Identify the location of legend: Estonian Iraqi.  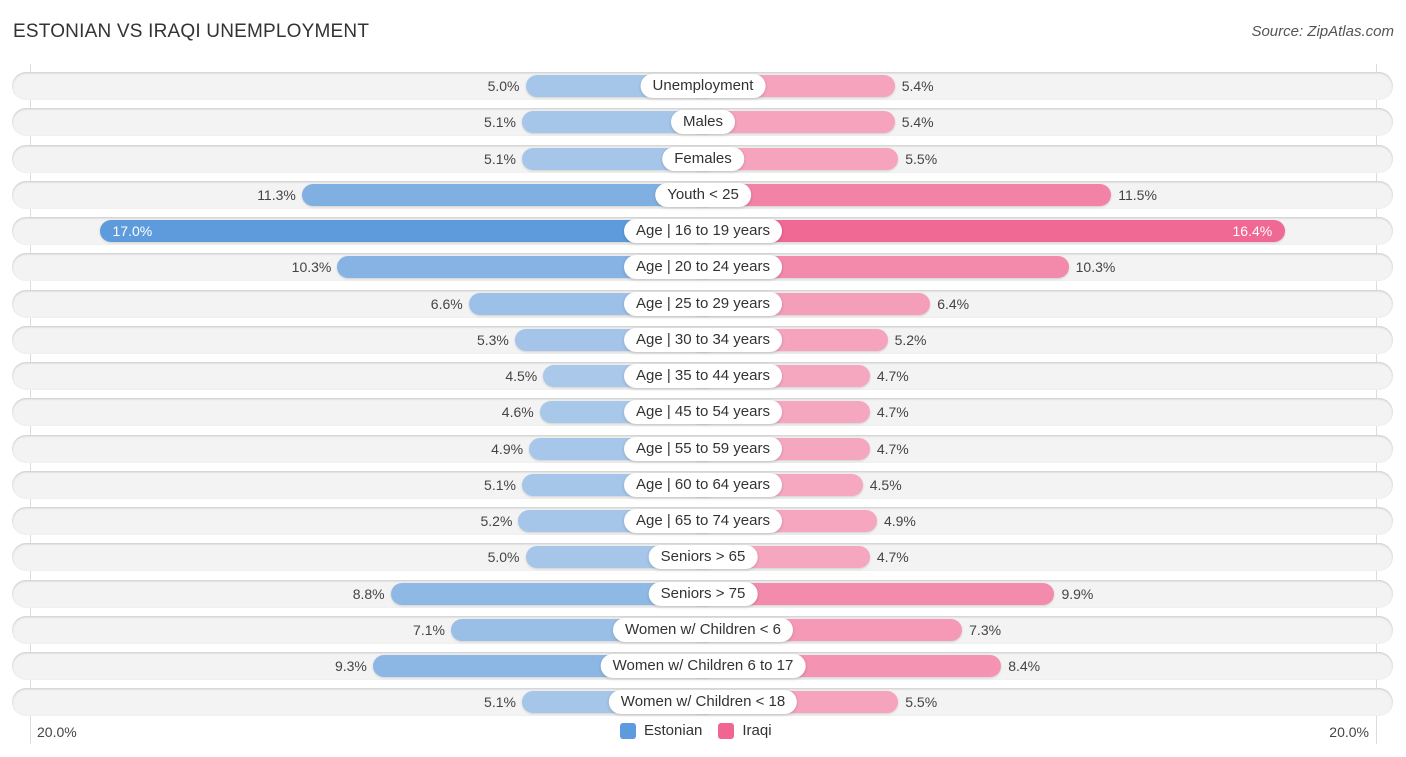
(704, 730).